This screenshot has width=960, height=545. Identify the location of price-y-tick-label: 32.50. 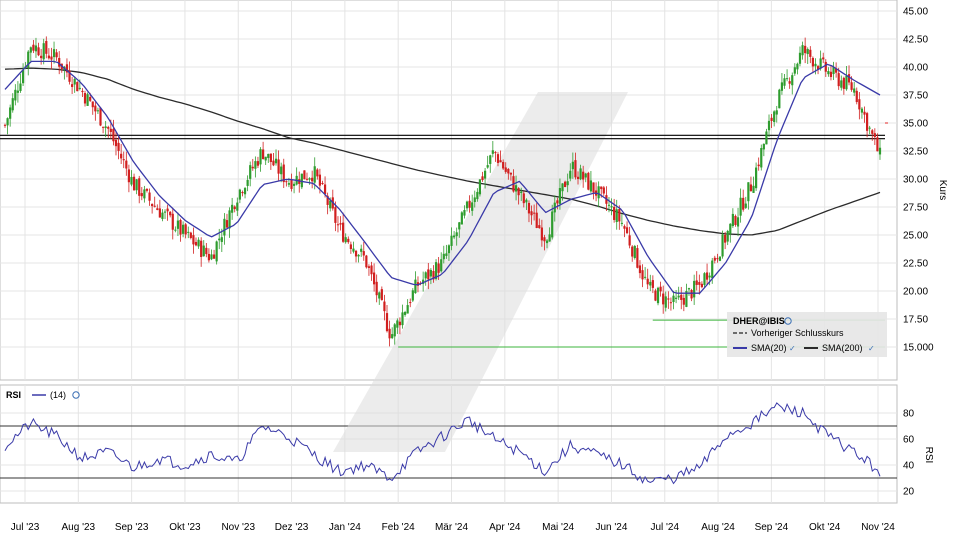
(915, 152).